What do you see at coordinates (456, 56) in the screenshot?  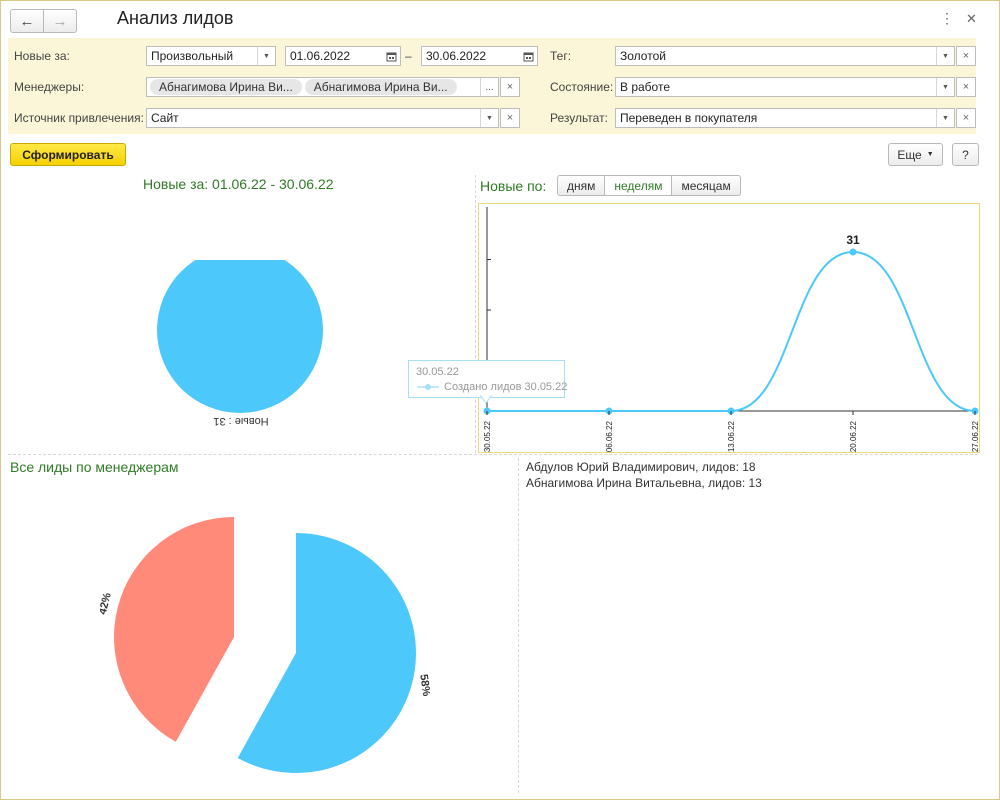 I see `date-to-value: 30.06.2022` at bounding box center [456, 56].